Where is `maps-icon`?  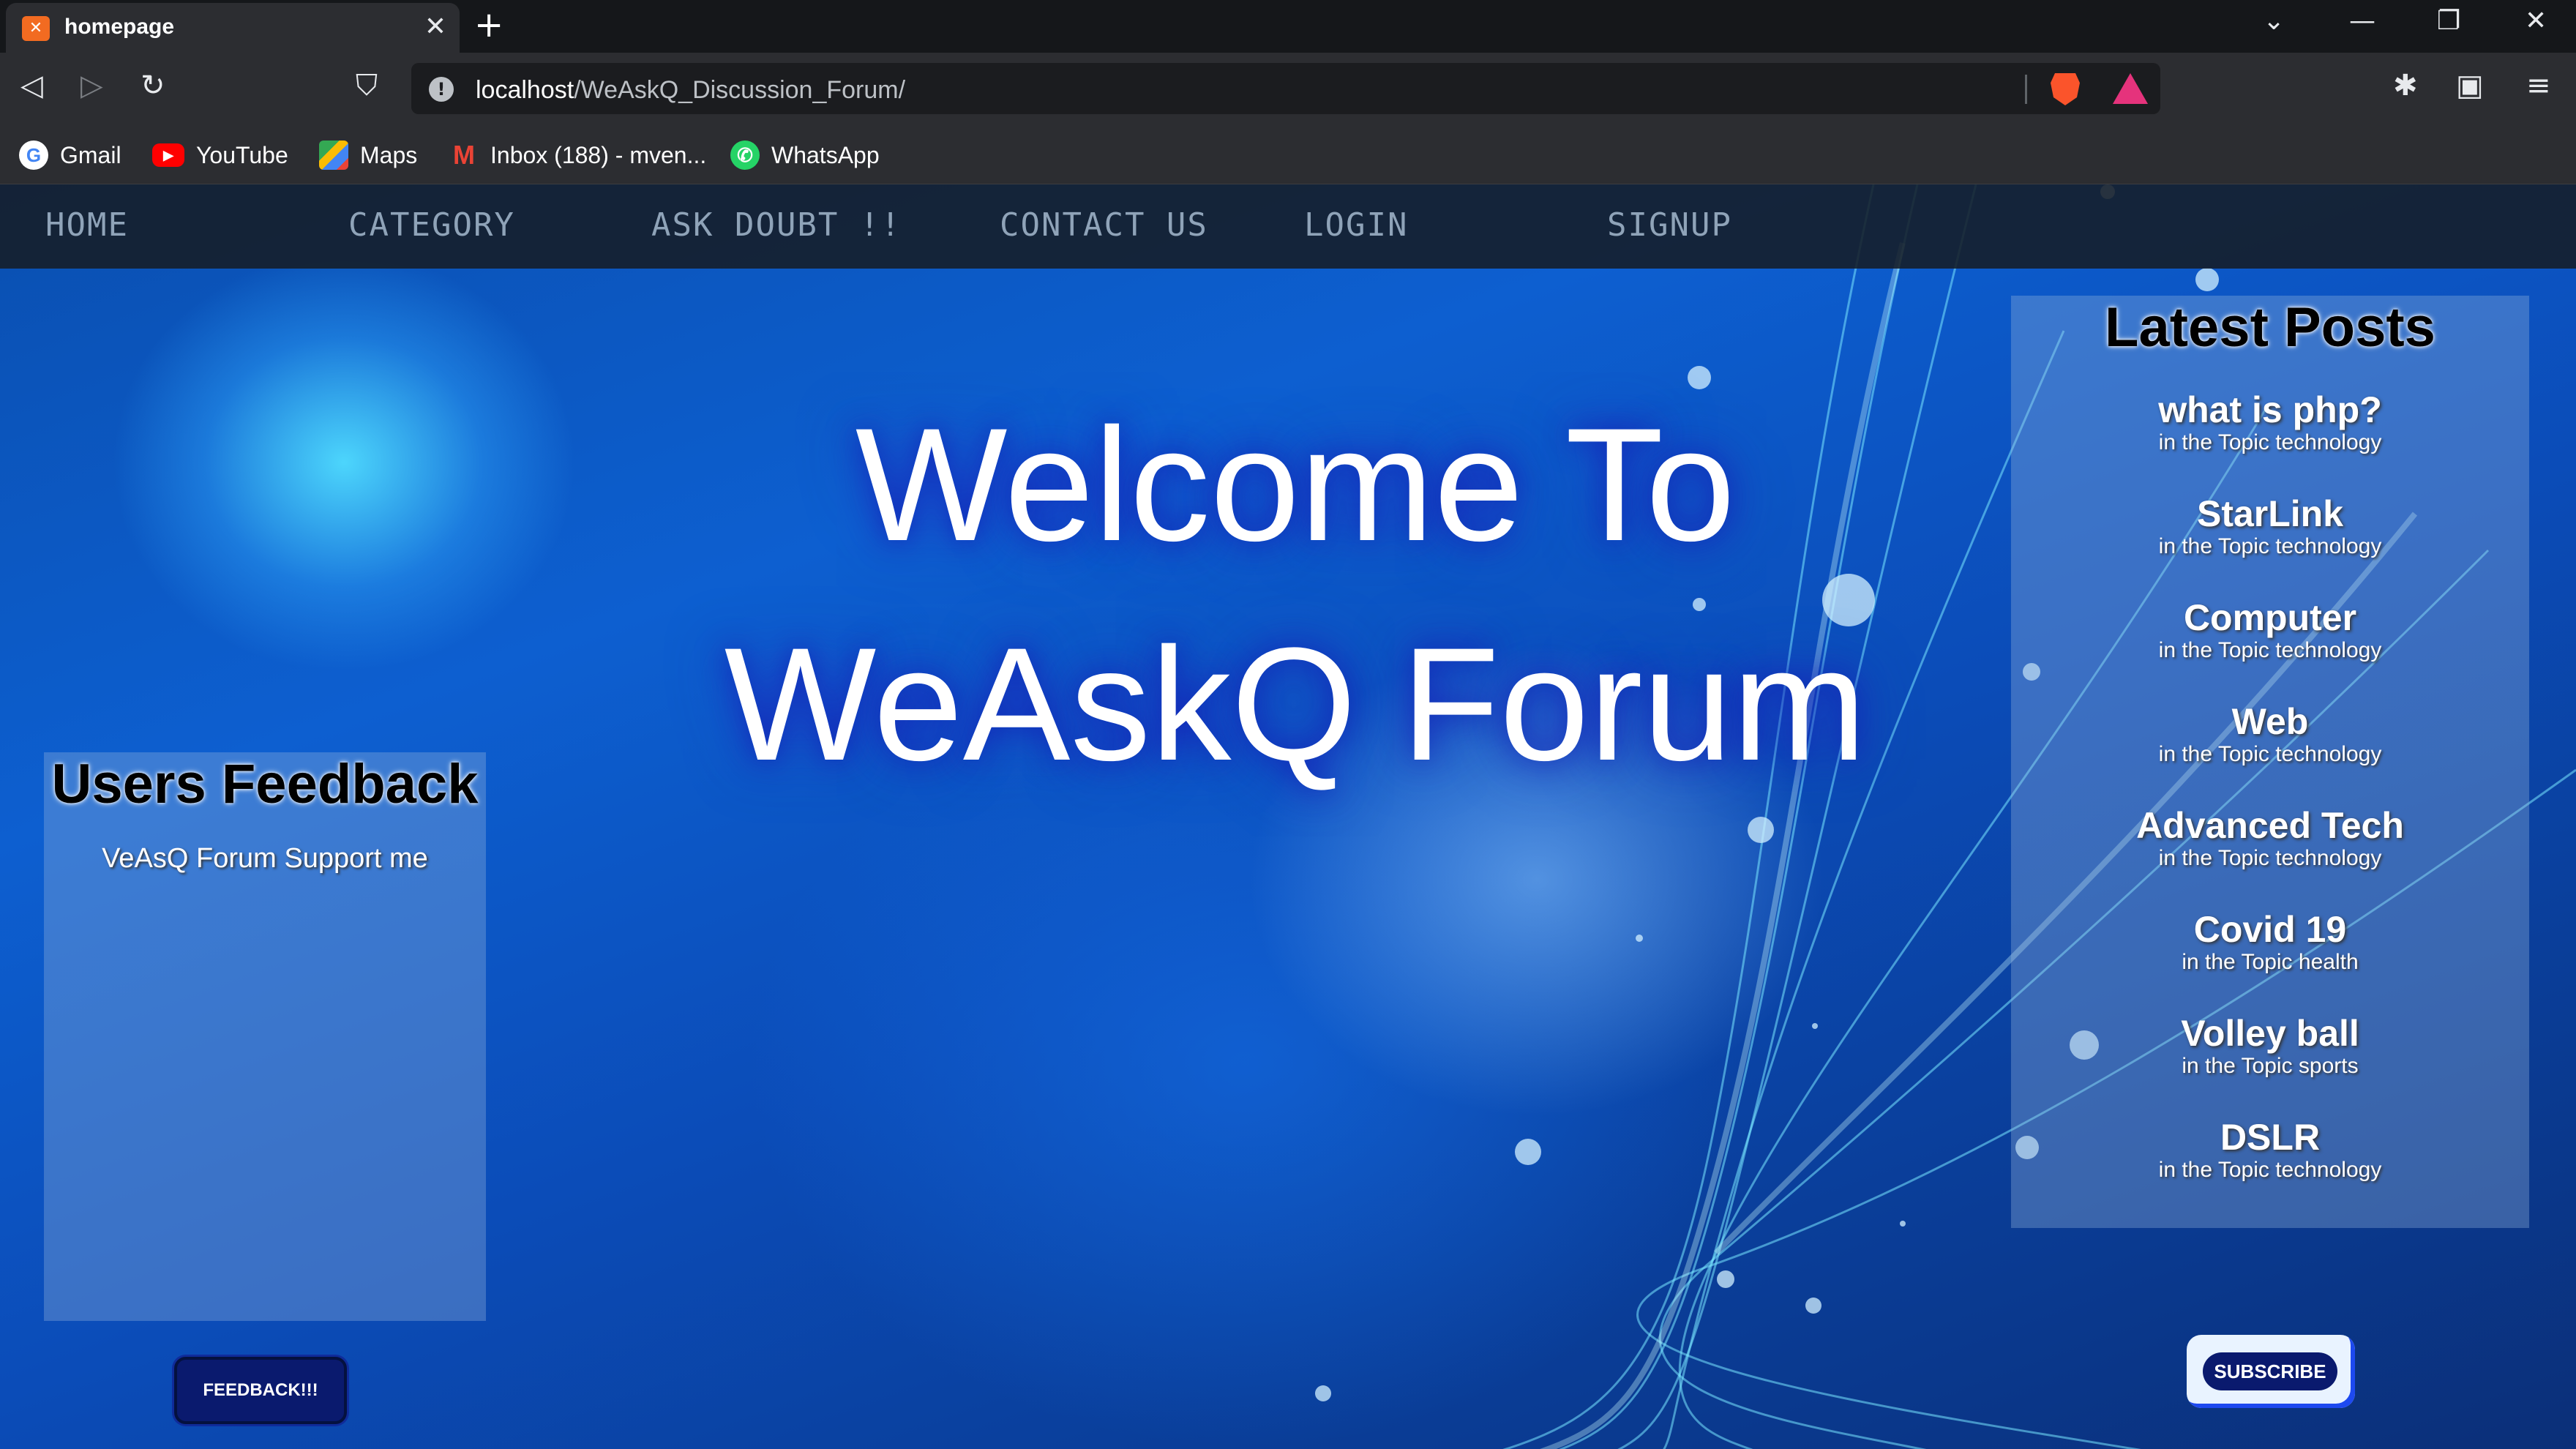 maps-icon is located at coordinates (333, 155).